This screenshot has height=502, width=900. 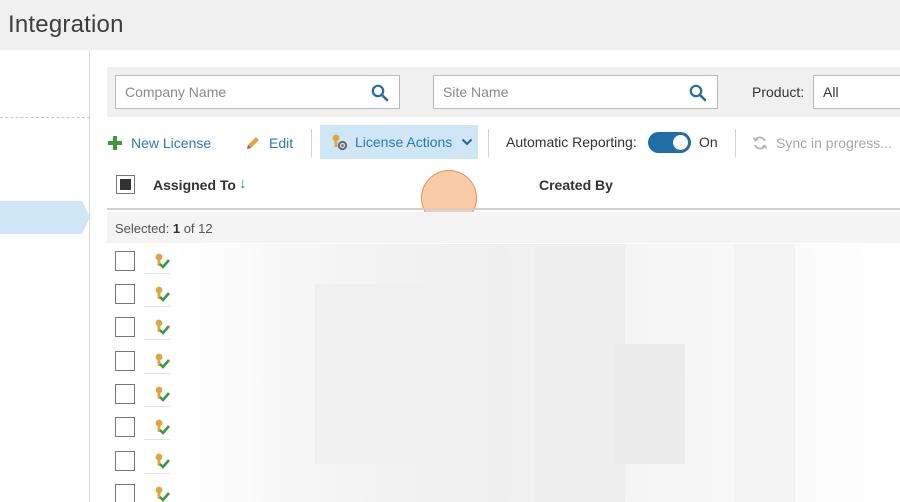 What do you see at coordinates (171, 143) in the screenshot?
I see `new-license-label: New License` at bounding box center [171, 143].